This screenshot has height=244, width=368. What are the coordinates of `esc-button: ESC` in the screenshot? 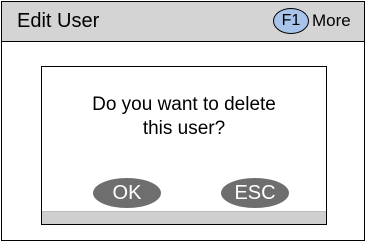 It's located at (255, 193).